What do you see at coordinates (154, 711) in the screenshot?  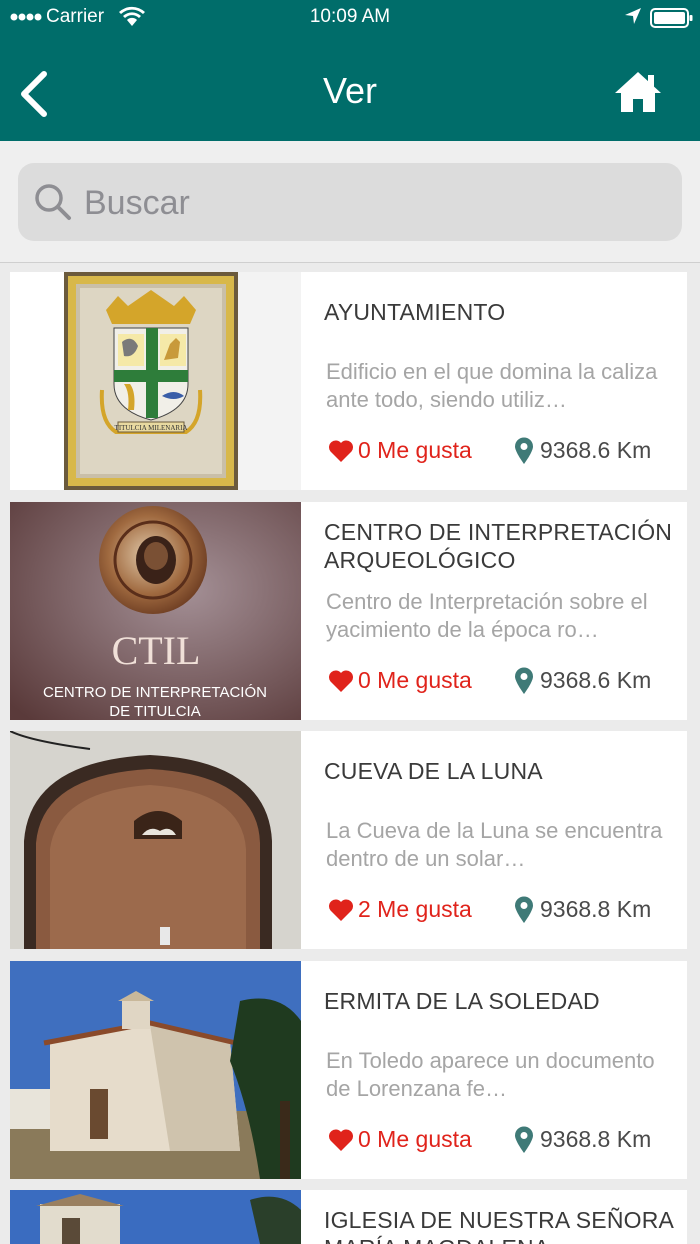 I see `ctil-caption-line2: DE TITULCIA` at bounding box center [154, 711].